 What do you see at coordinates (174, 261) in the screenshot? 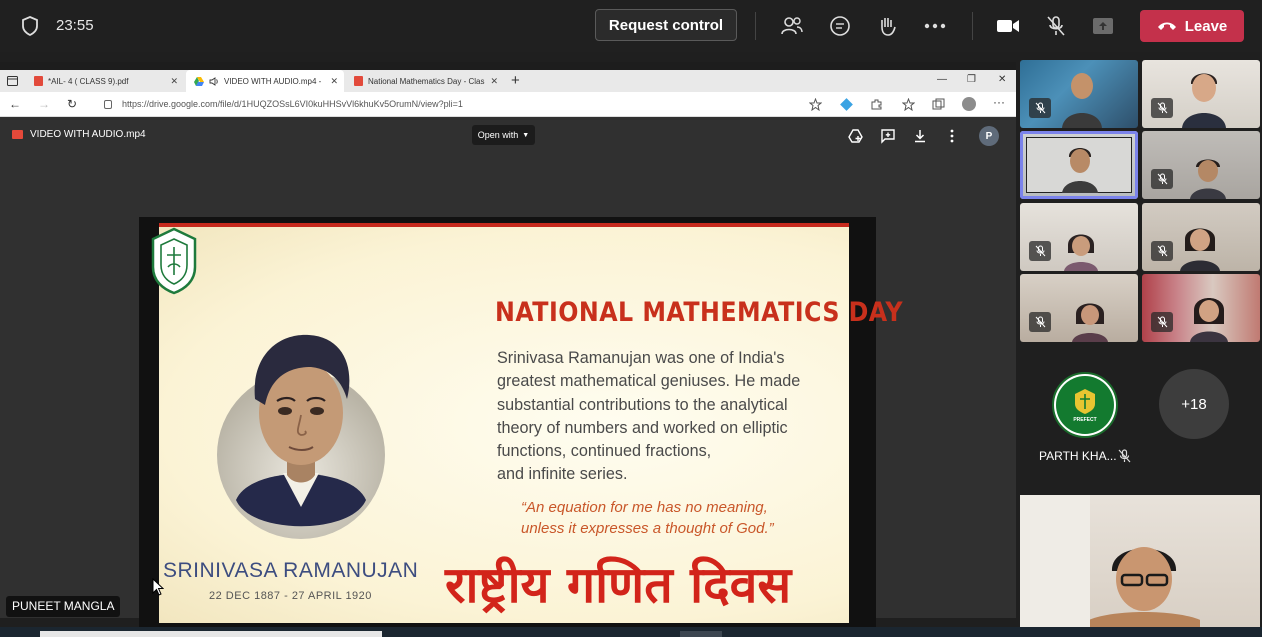
I see `school-emblem-icon` at bounding box center [174, 261].